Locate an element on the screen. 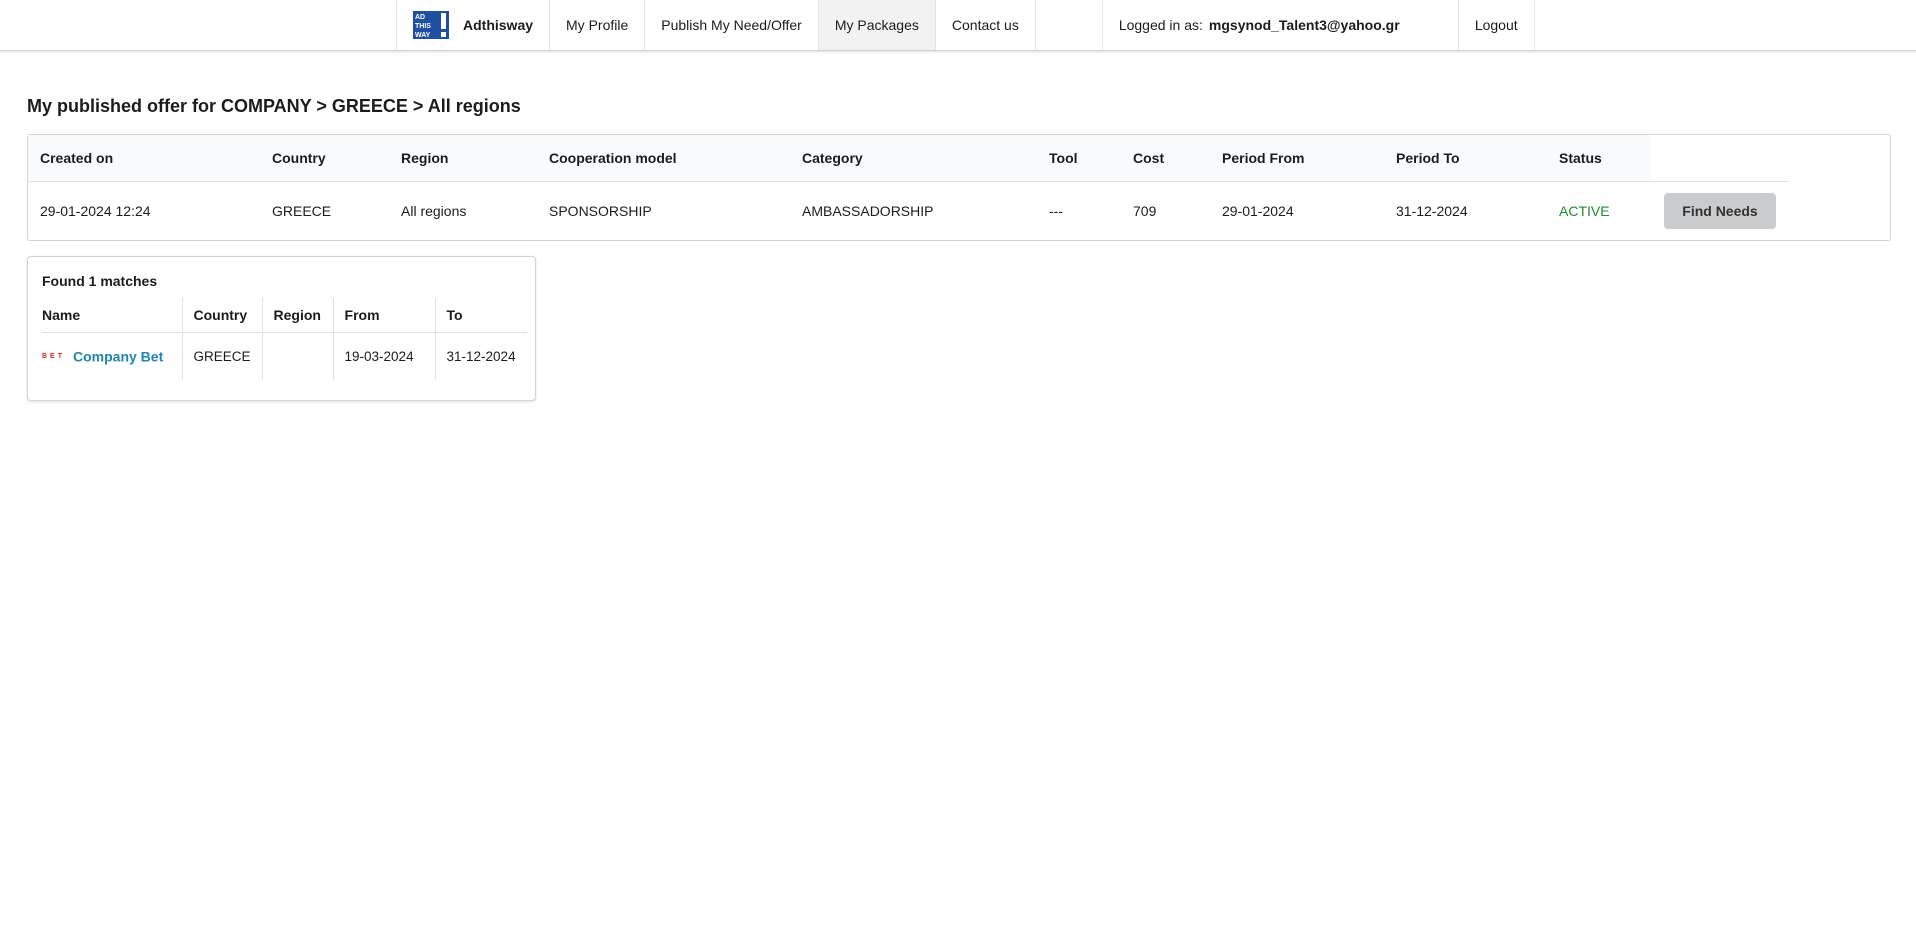 This screenshot has width=1916, height=932. nav-publish-need-offer: Publish My Need/Offer is located at coordinates (732, 25).